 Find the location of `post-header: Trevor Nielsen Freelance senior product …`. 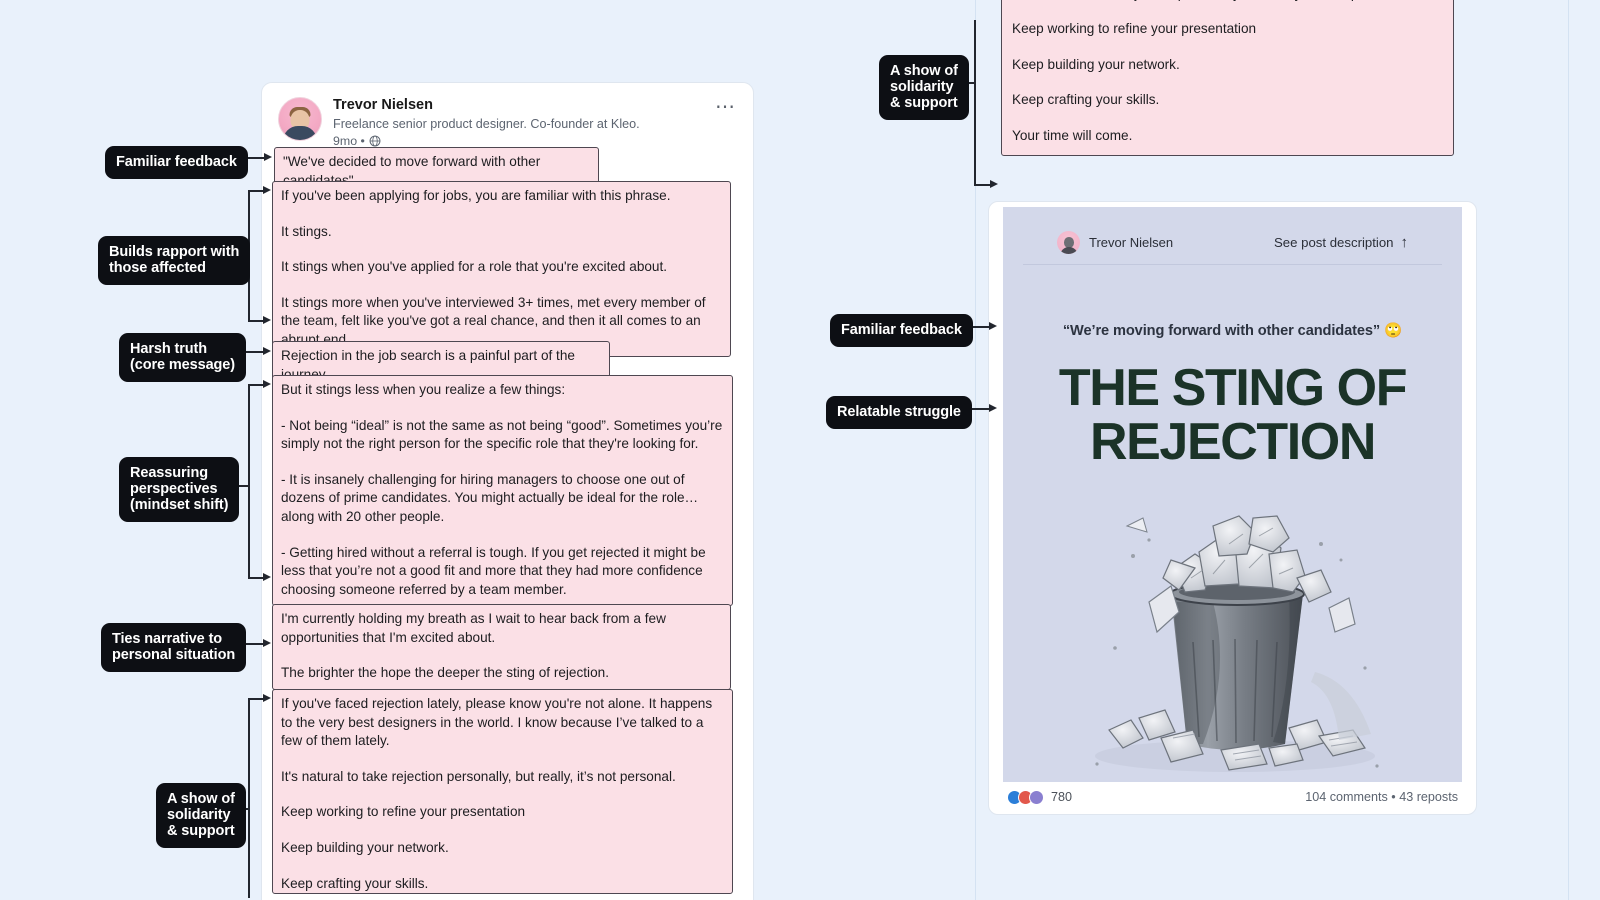

post-header: Trevor Nielsen Freelance senior product … is located at coordinates (507, 116).